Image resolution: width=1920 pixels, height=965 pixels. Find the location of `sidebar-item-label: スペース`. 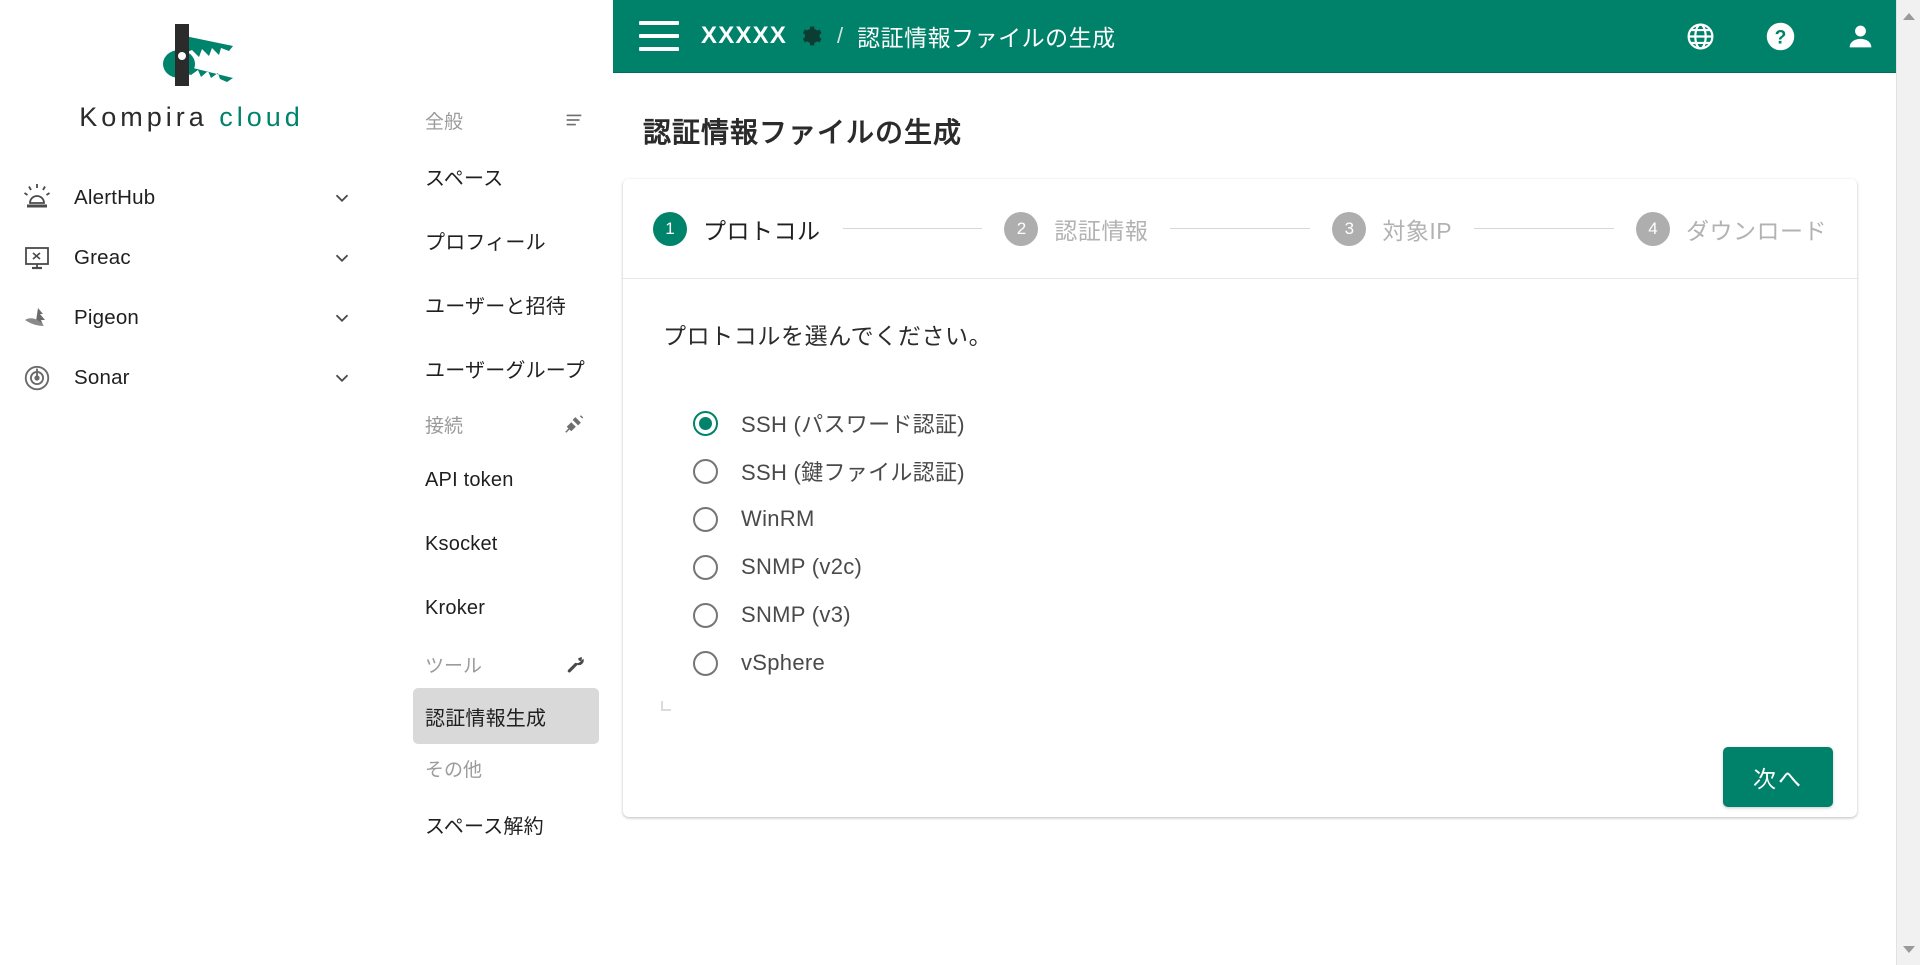

sidebar-item-label: スペース is located at coordinates (464, 178).